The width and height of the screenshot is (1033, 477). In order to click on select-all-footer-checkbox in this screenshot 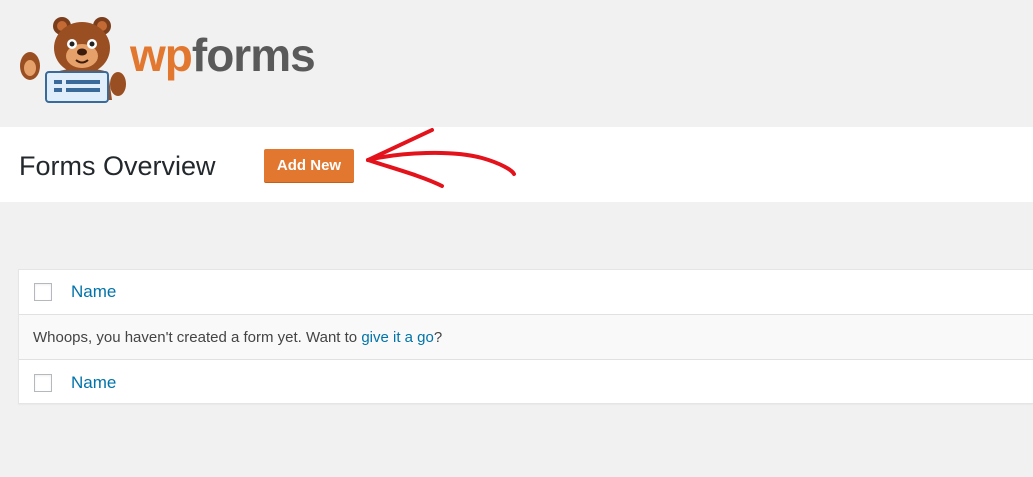, I will do `click(43, 382)`.